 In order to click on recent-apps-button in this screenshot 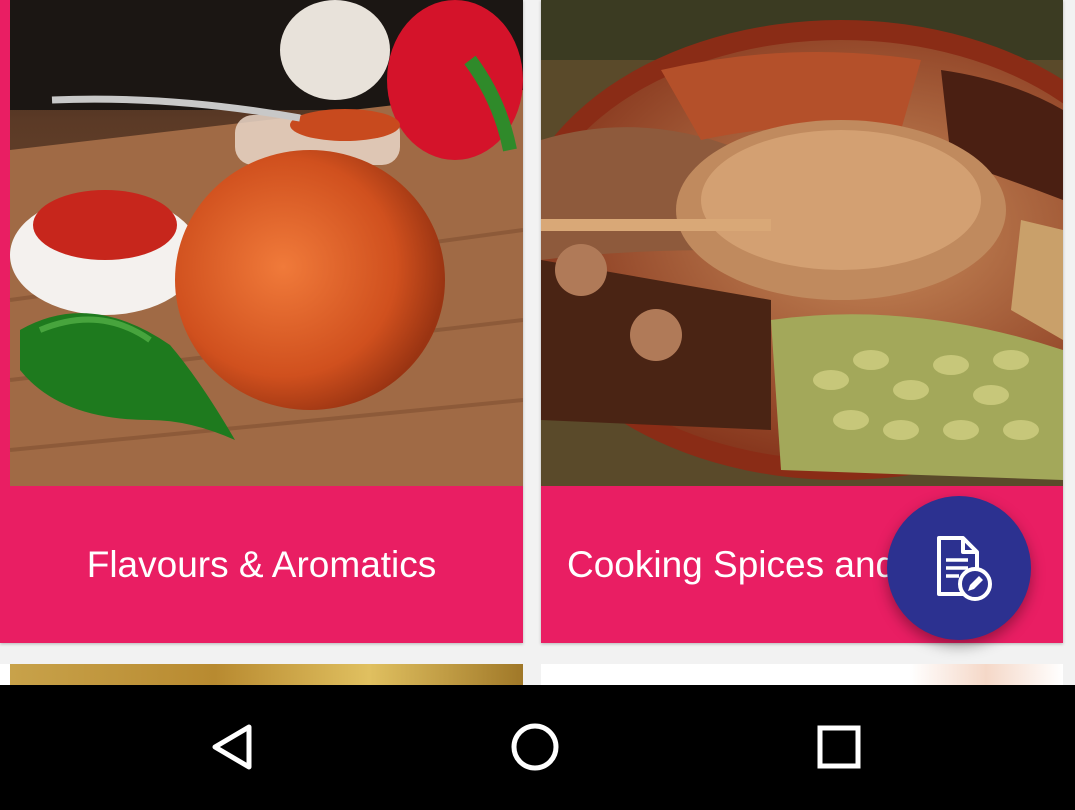, I will do `click(839, 747)`.